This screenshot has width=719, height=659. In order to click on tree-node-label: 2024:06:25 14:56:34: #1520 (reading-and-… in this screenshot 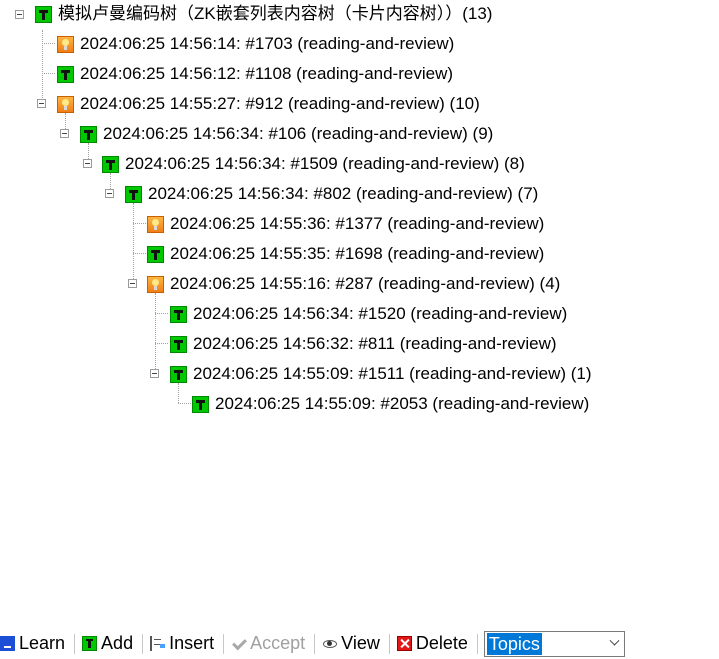, I will do `click(380, 313)`.